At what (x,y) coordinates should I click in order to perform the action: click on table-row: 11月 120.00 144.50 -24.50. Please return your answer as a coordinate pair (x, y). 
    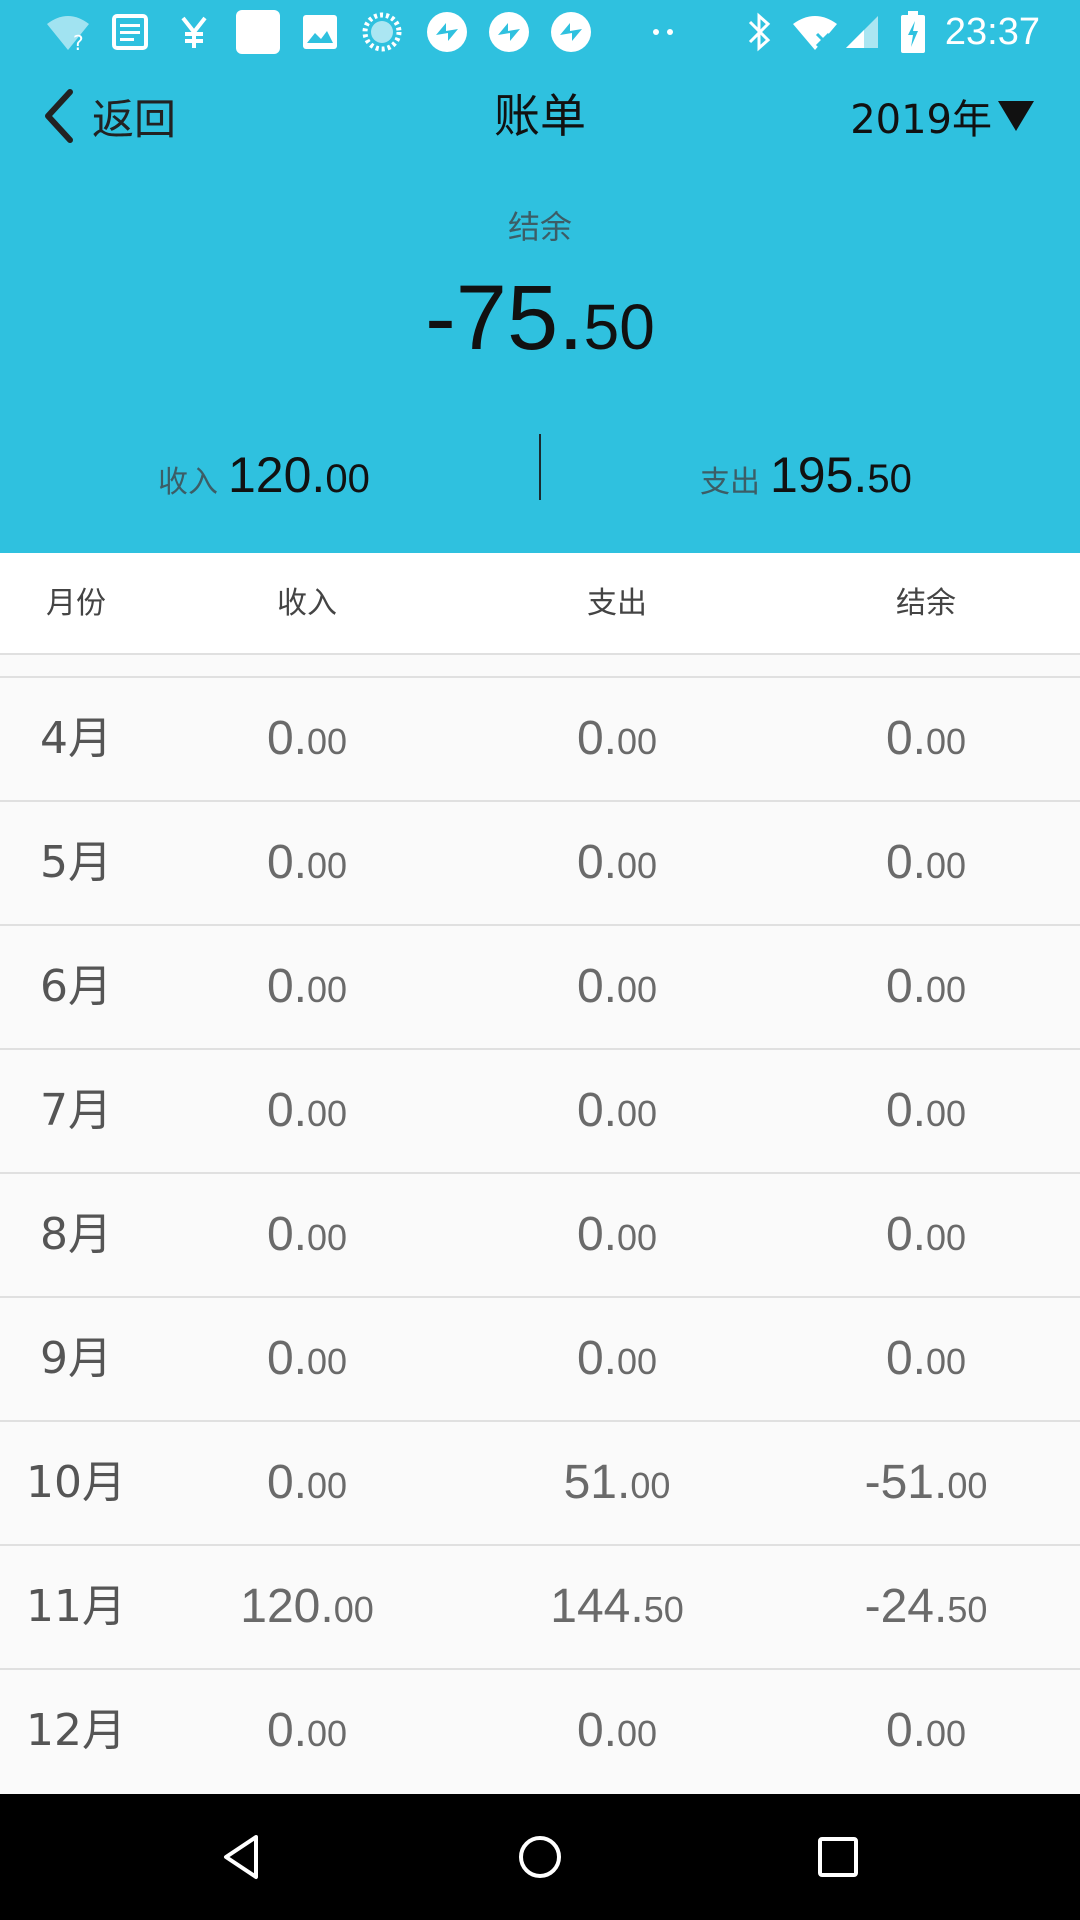
    Looking at the image, I should click on (540, 1608).